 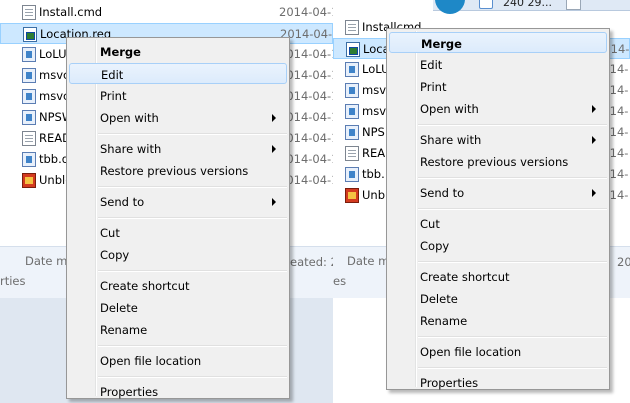 I want to click on taskbar-box-icon, so click(x=573, y=5).